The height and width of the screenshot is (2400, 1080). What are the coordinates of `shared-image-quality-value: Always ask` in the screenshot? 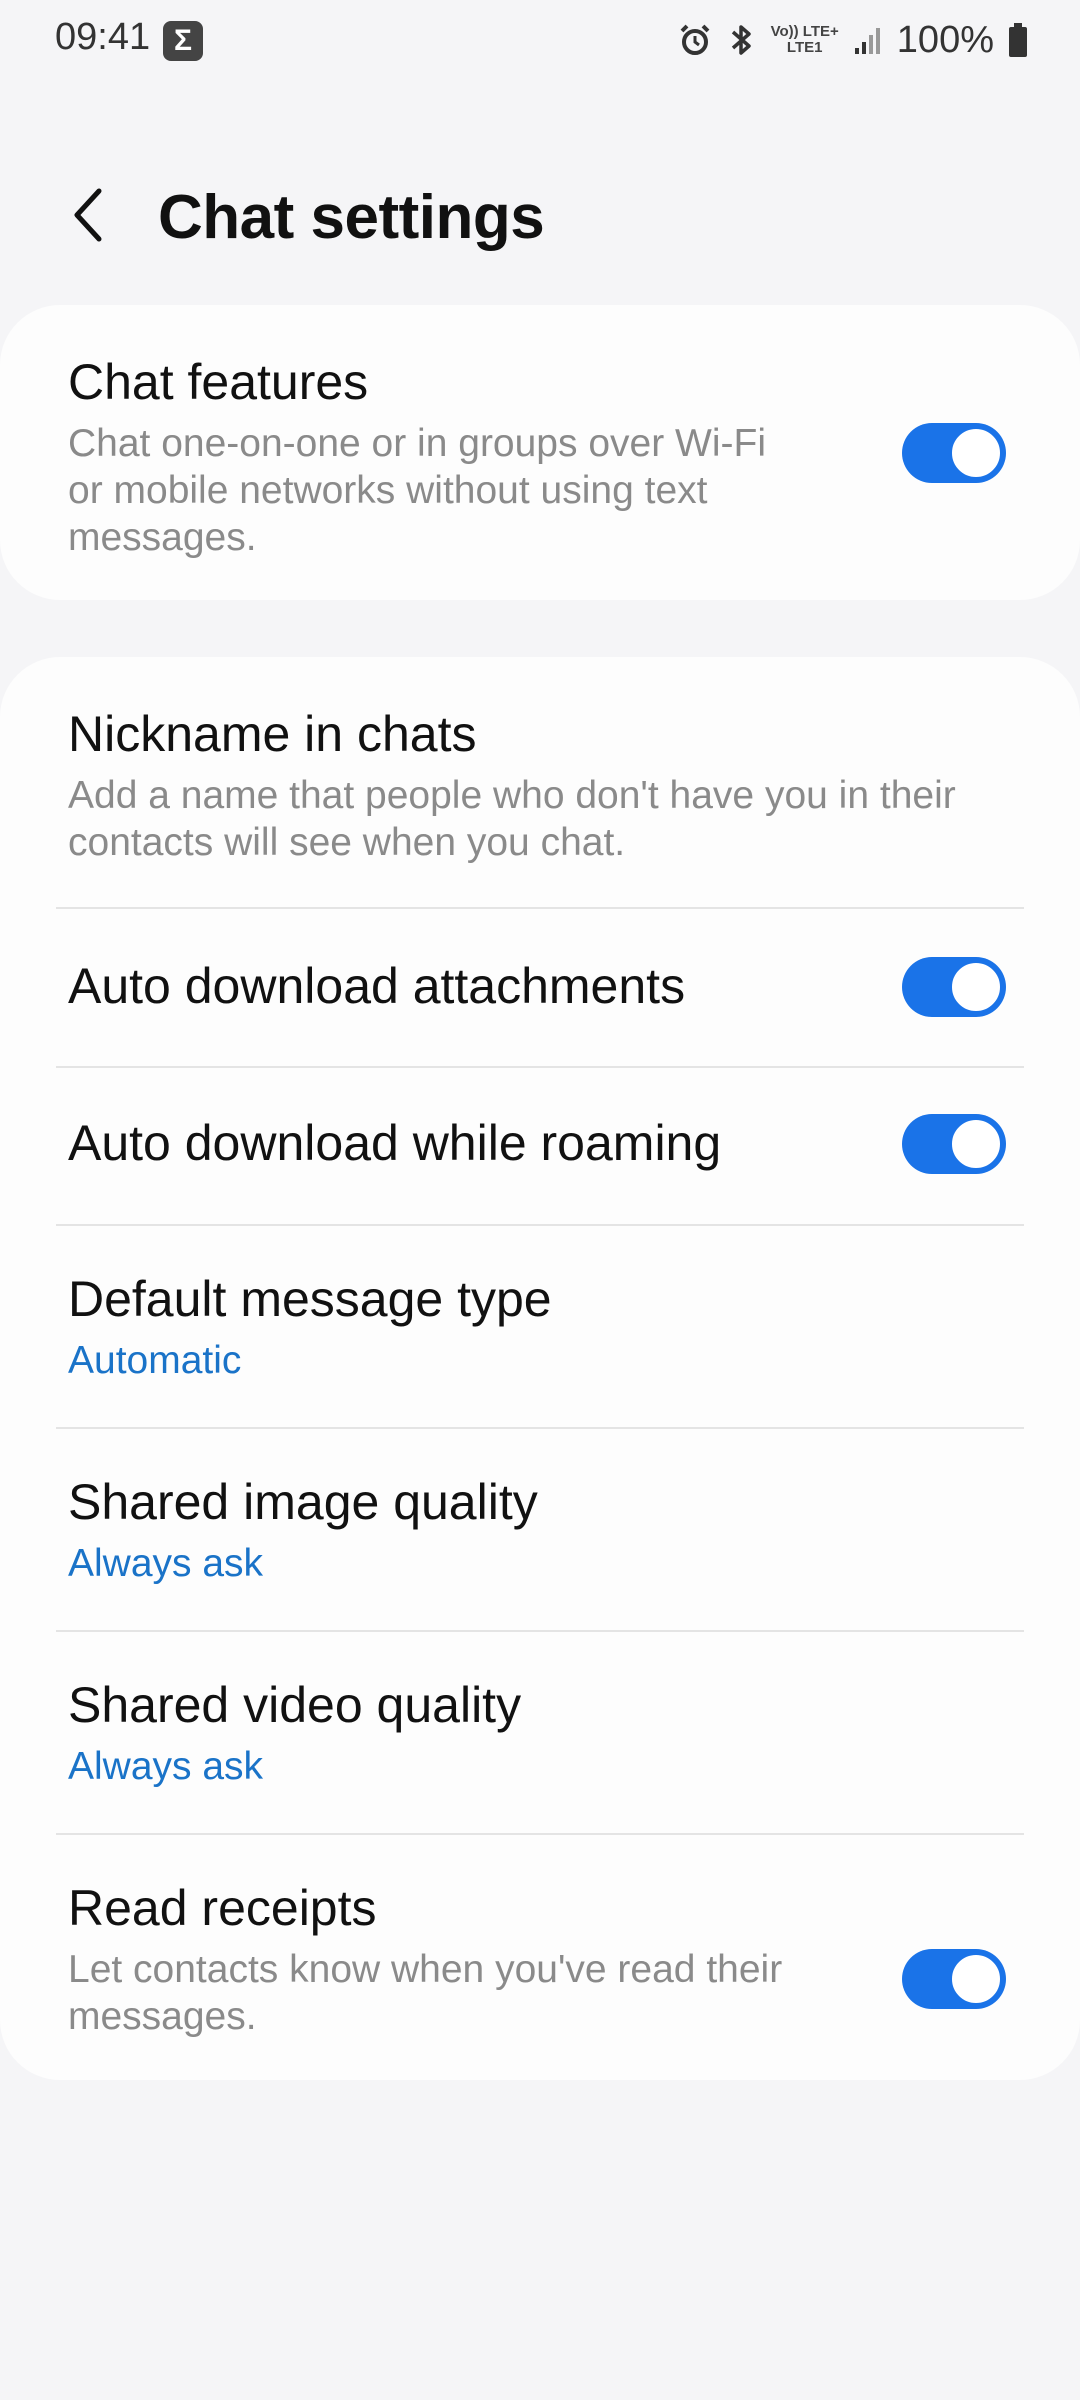 It's located at (166, 1563).